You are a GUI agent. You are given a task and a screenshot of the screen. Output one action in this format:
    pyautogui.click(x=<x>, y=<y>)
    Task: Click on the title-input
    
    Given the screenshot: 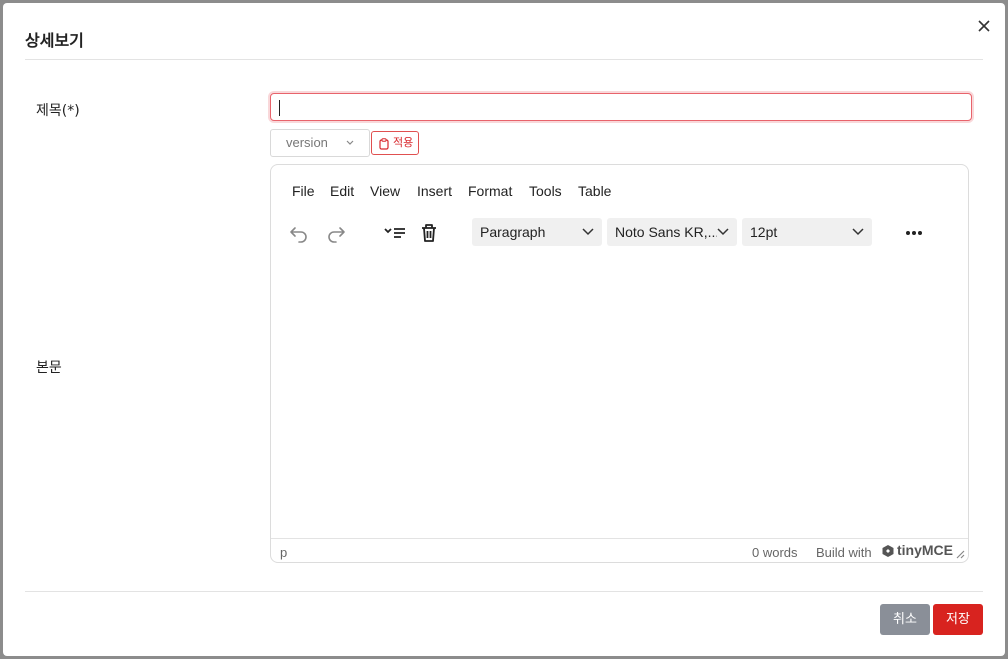 What is the action you would take?
    pyautogui.click(x=621, y=107)
    